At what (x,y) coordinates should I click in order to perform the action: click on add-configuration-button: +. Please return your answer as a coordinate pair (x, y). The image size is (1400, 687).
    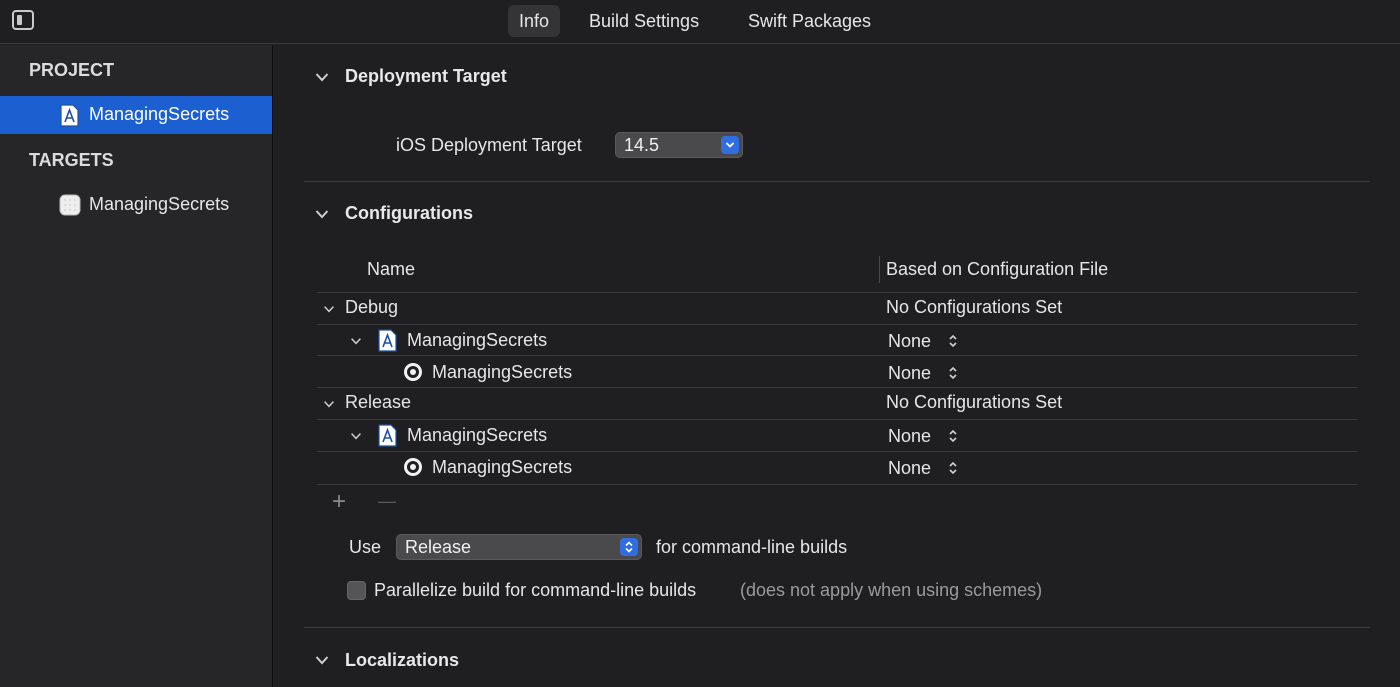
    Looking at the image, I should click on (339, 502).